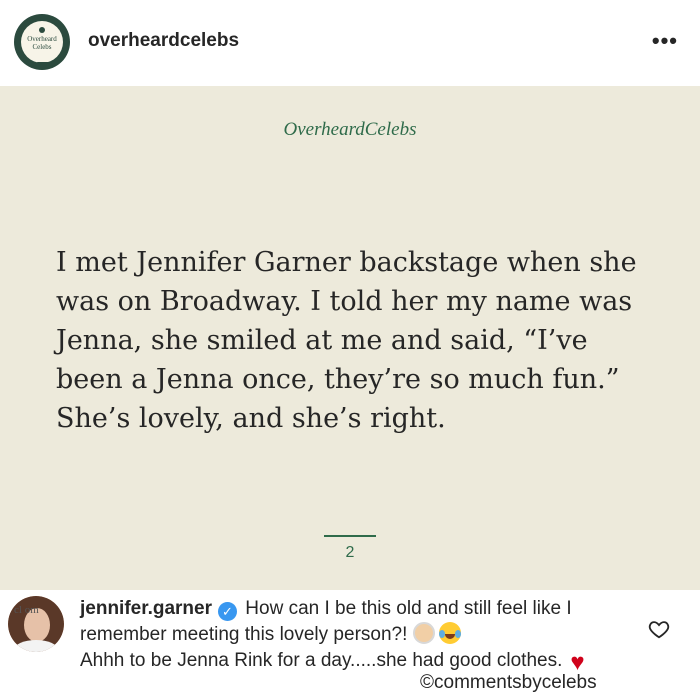  Describe the element at coordinates (227, 611) in the screenshot. I see `verified-badge-icon: ✓` at that location.